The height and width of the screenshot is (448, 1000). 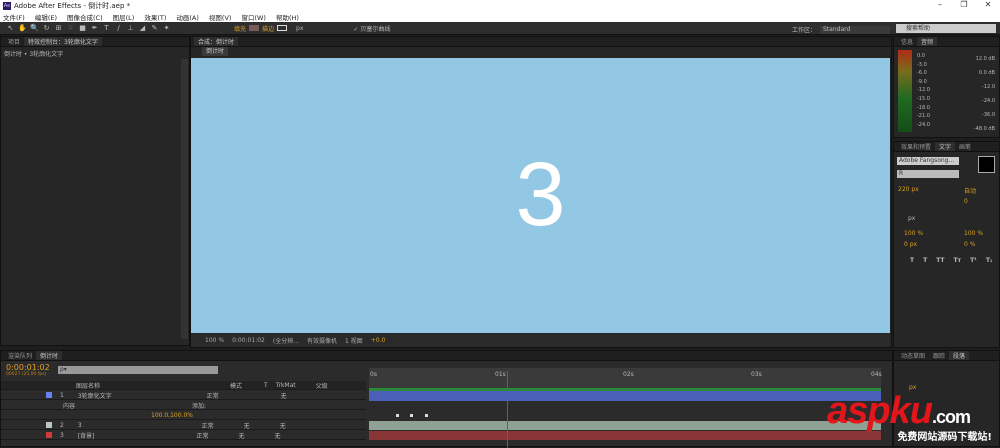 What do you see at coordinates (138, 370) in the screenshot?
I see `layer-search-input: ρ▾` at bounding box center [138, 370].